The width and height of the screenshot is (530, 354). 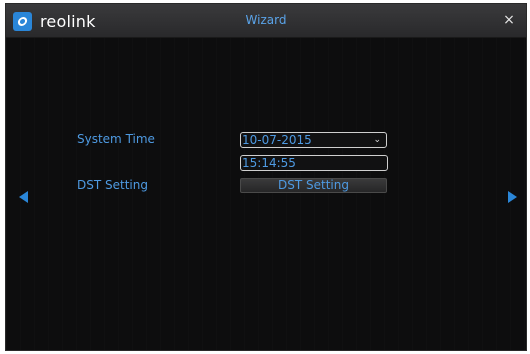 I want to click on system-time-label: System Time, so click(x=116, y=139).